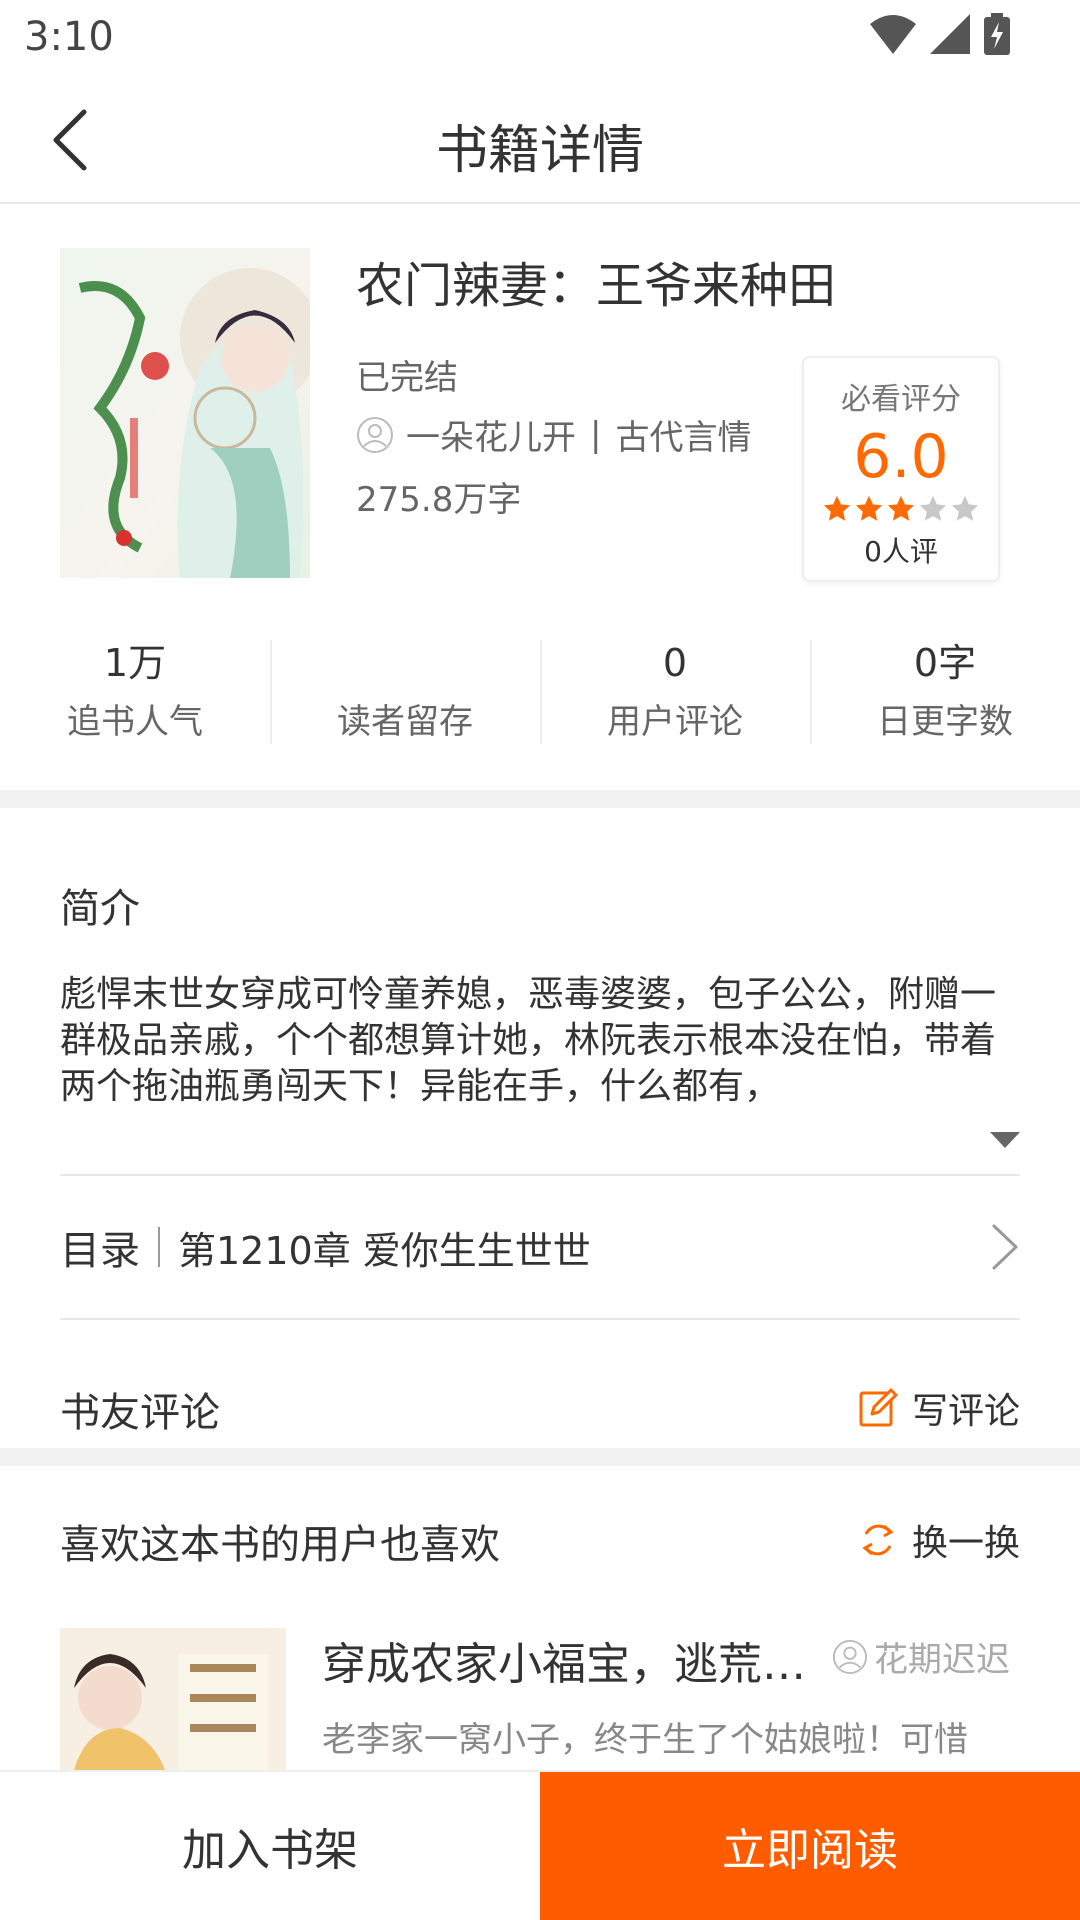 This screenshot has width=1080, height=1920. What do you see at coordinates (893, 36) in the screenshot?
I see `wifi-icon` at bounding box center [893, 36].